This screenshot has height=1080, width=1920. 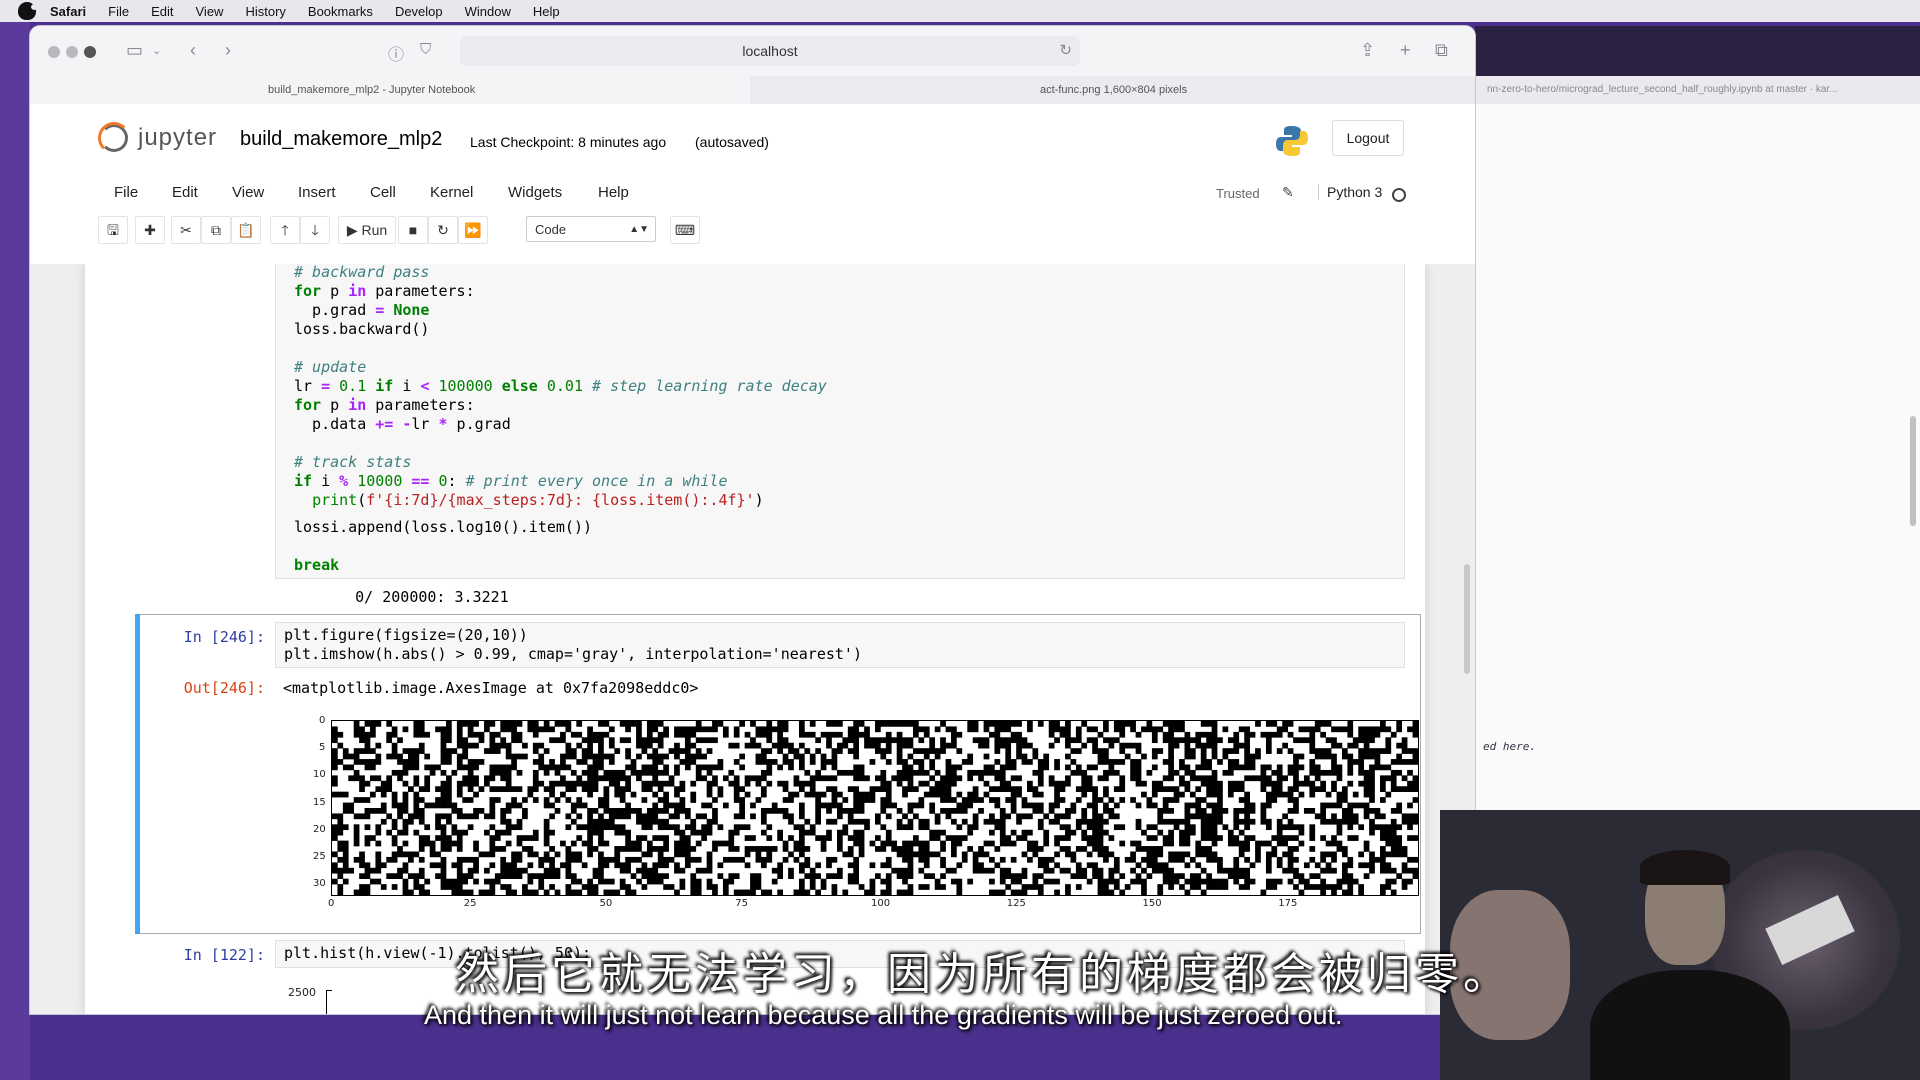 I want to click on menubar-item-edit: Edit, so click(x=162, y=11).